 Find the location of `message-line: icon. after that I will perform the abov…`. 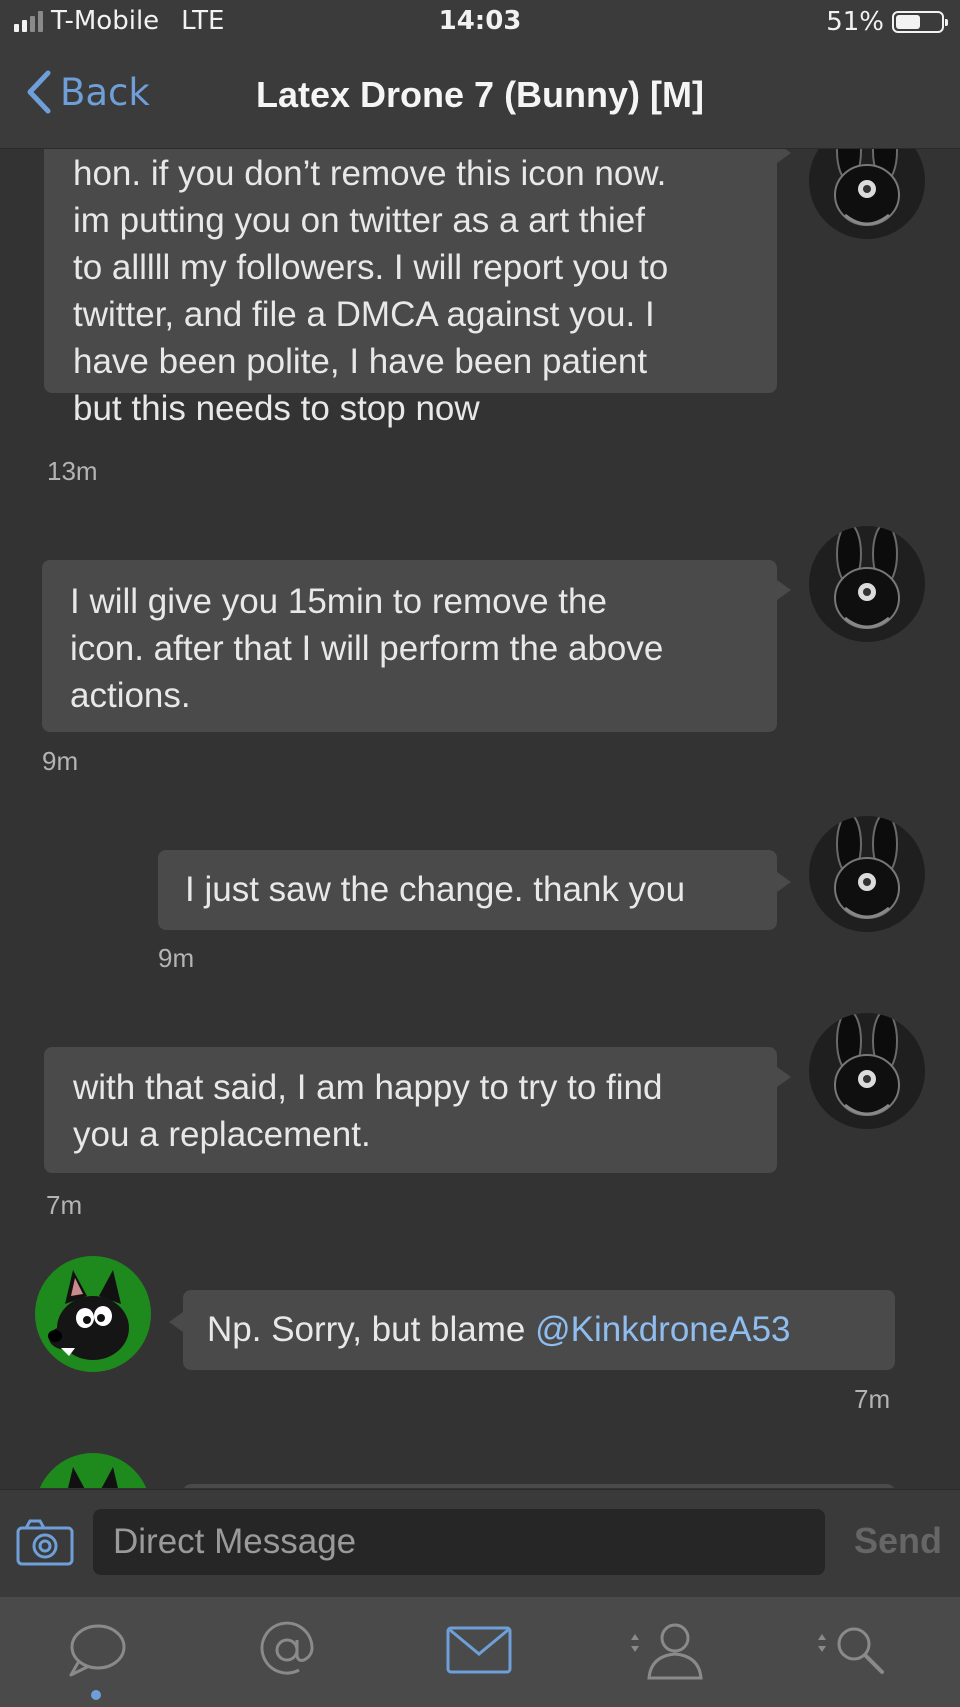

message-line: icon. after that I will perform the abov… is located at coordinates (367, 648).